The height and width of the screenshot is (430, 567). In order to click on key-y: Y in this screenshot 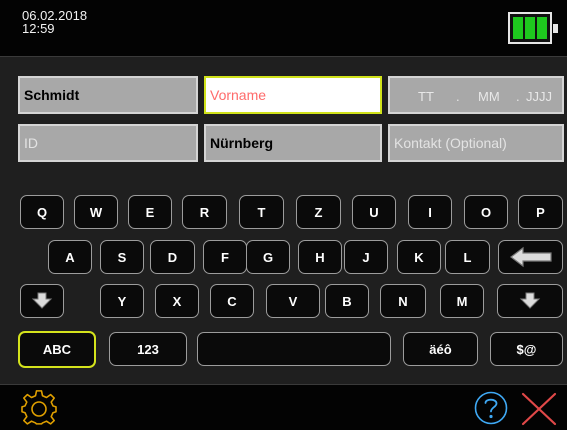, I will do `click(122, 301)`.